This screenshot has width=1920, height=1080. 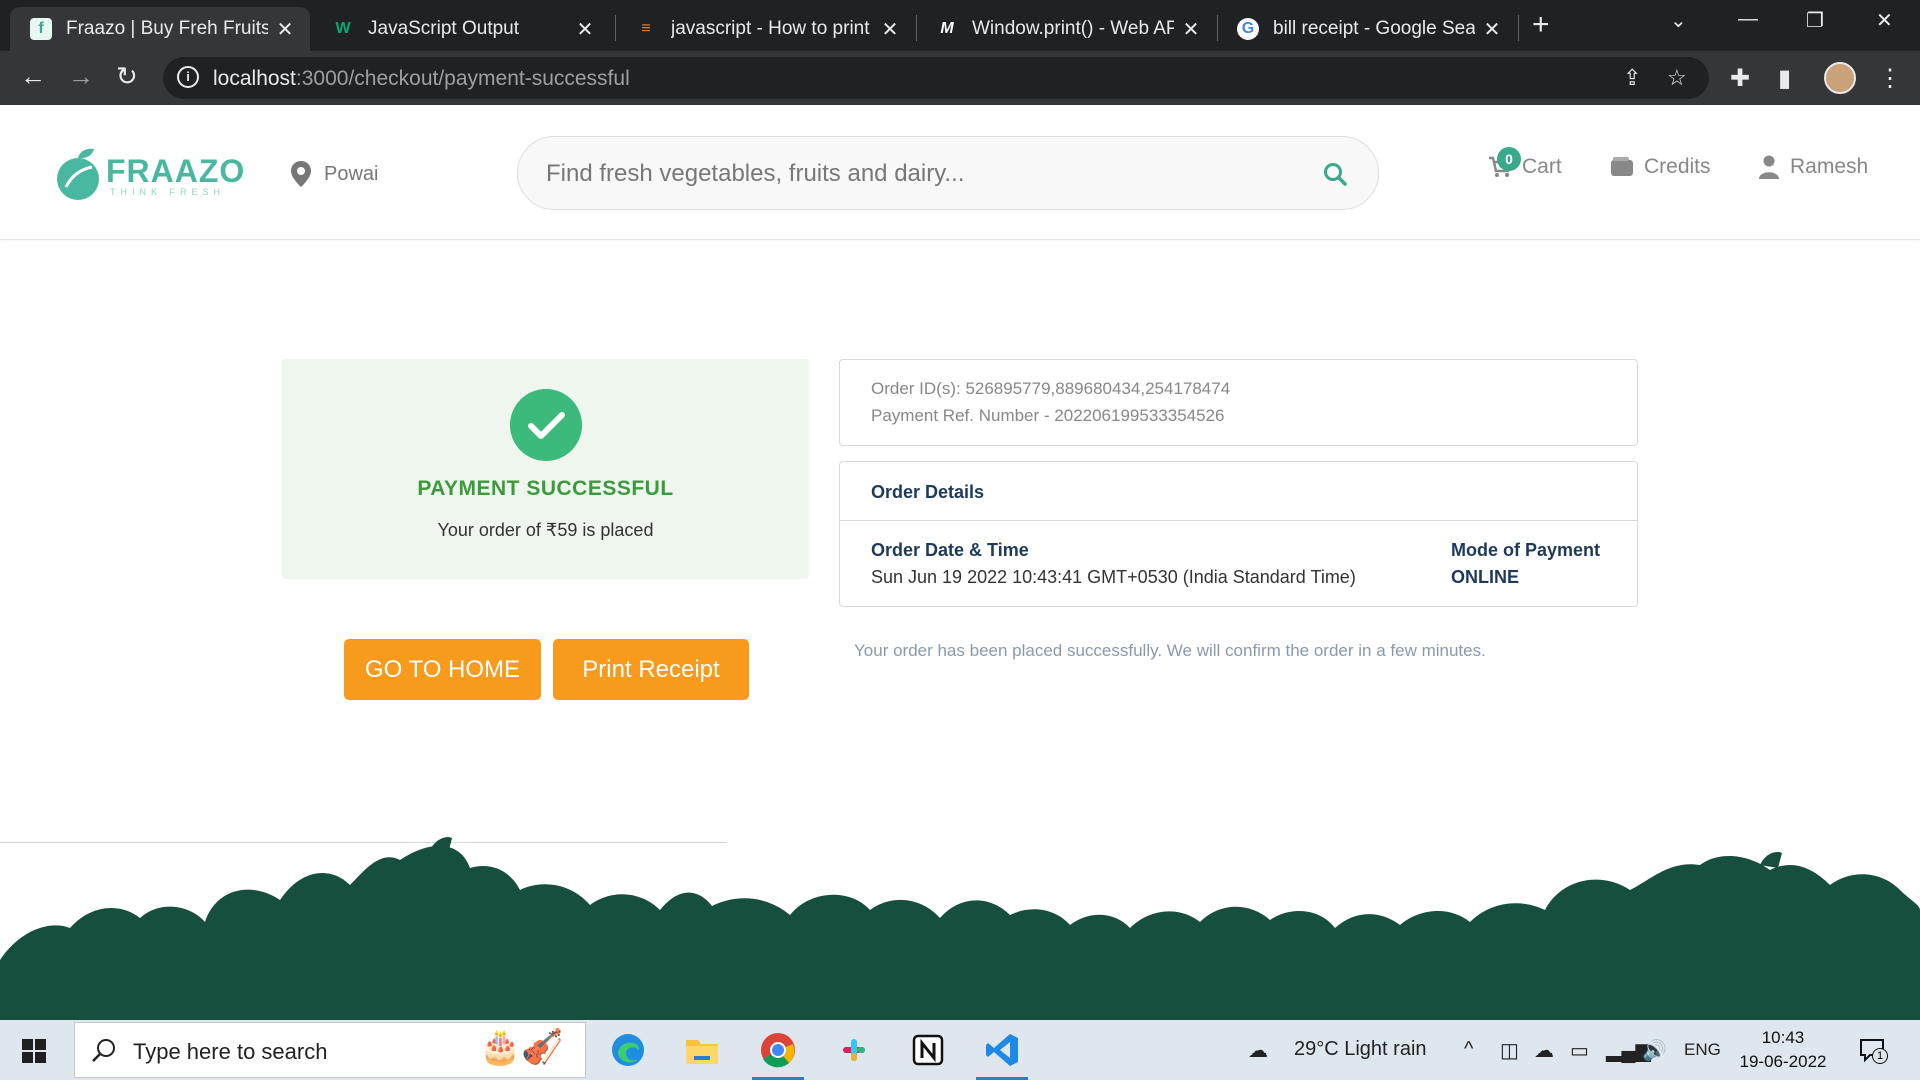 I want to click on bookmark-star-icon: ☆, so click(x=1677, y=78).